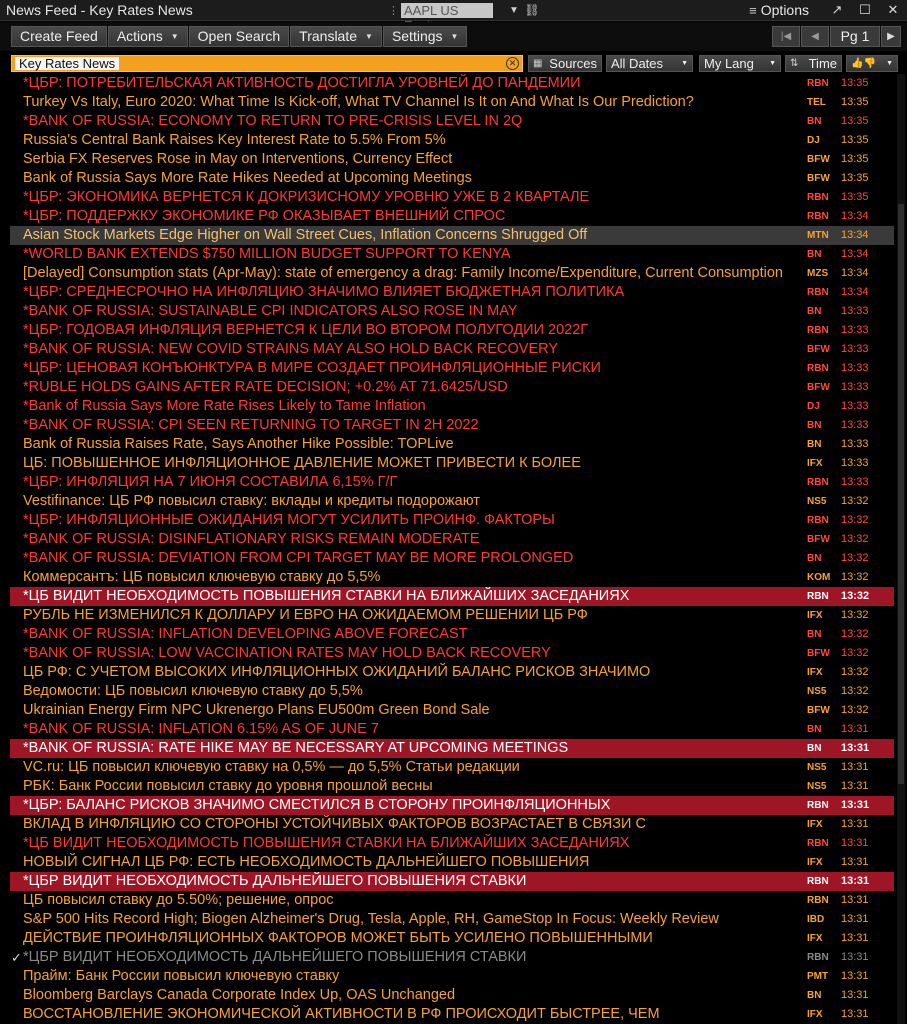  I want to click on maximize-icon: ☐, so click(865, 10).